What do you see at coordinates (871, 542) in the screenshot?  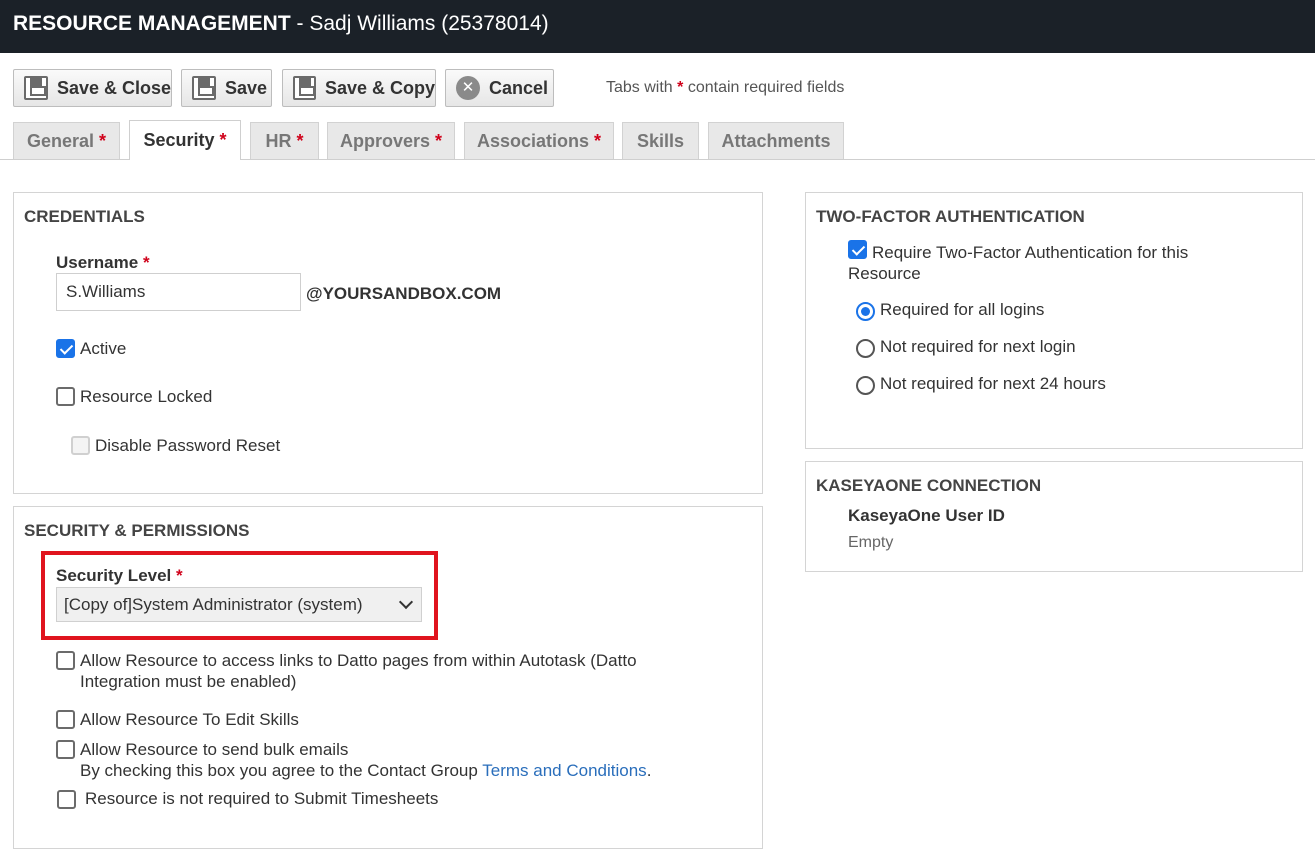 I see `kaseya-user-id-value: Empty` at bounding box center [871, 542].